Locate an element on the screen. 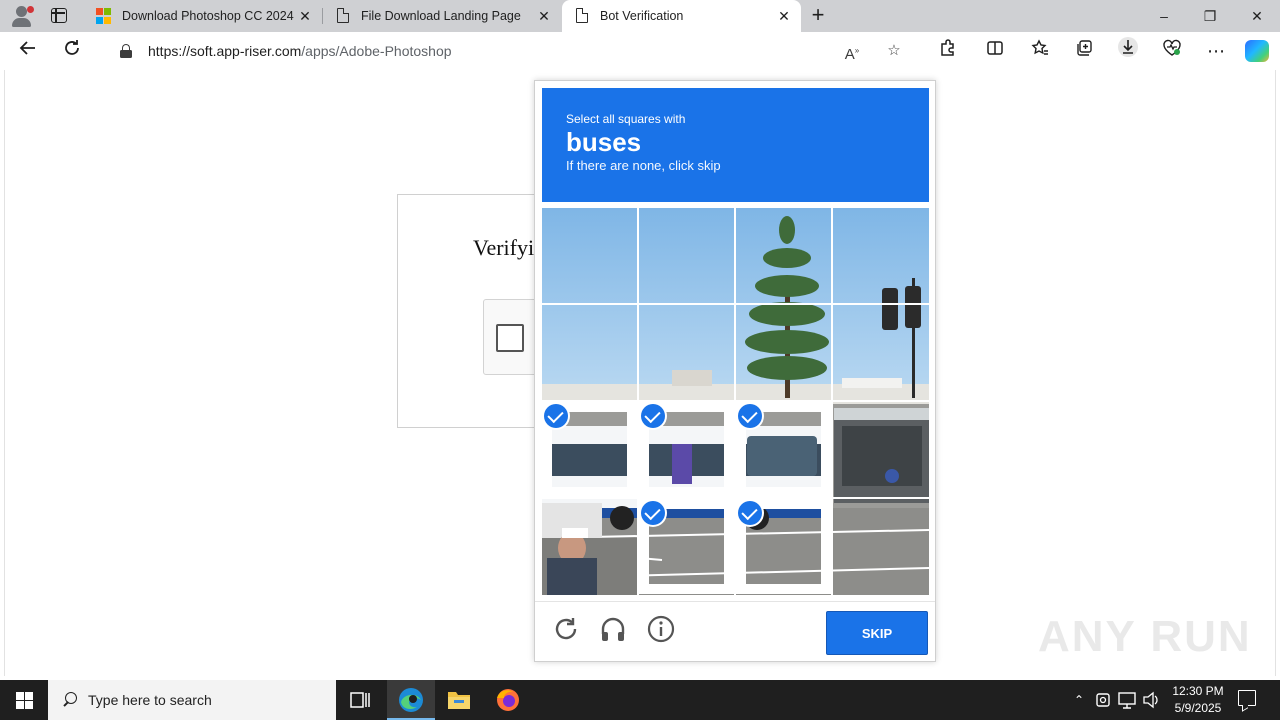 Image resolution: width=1280 pixels, height=720 pixels. favorite-star-icon: ☆ is located at coordinates (894, 51).